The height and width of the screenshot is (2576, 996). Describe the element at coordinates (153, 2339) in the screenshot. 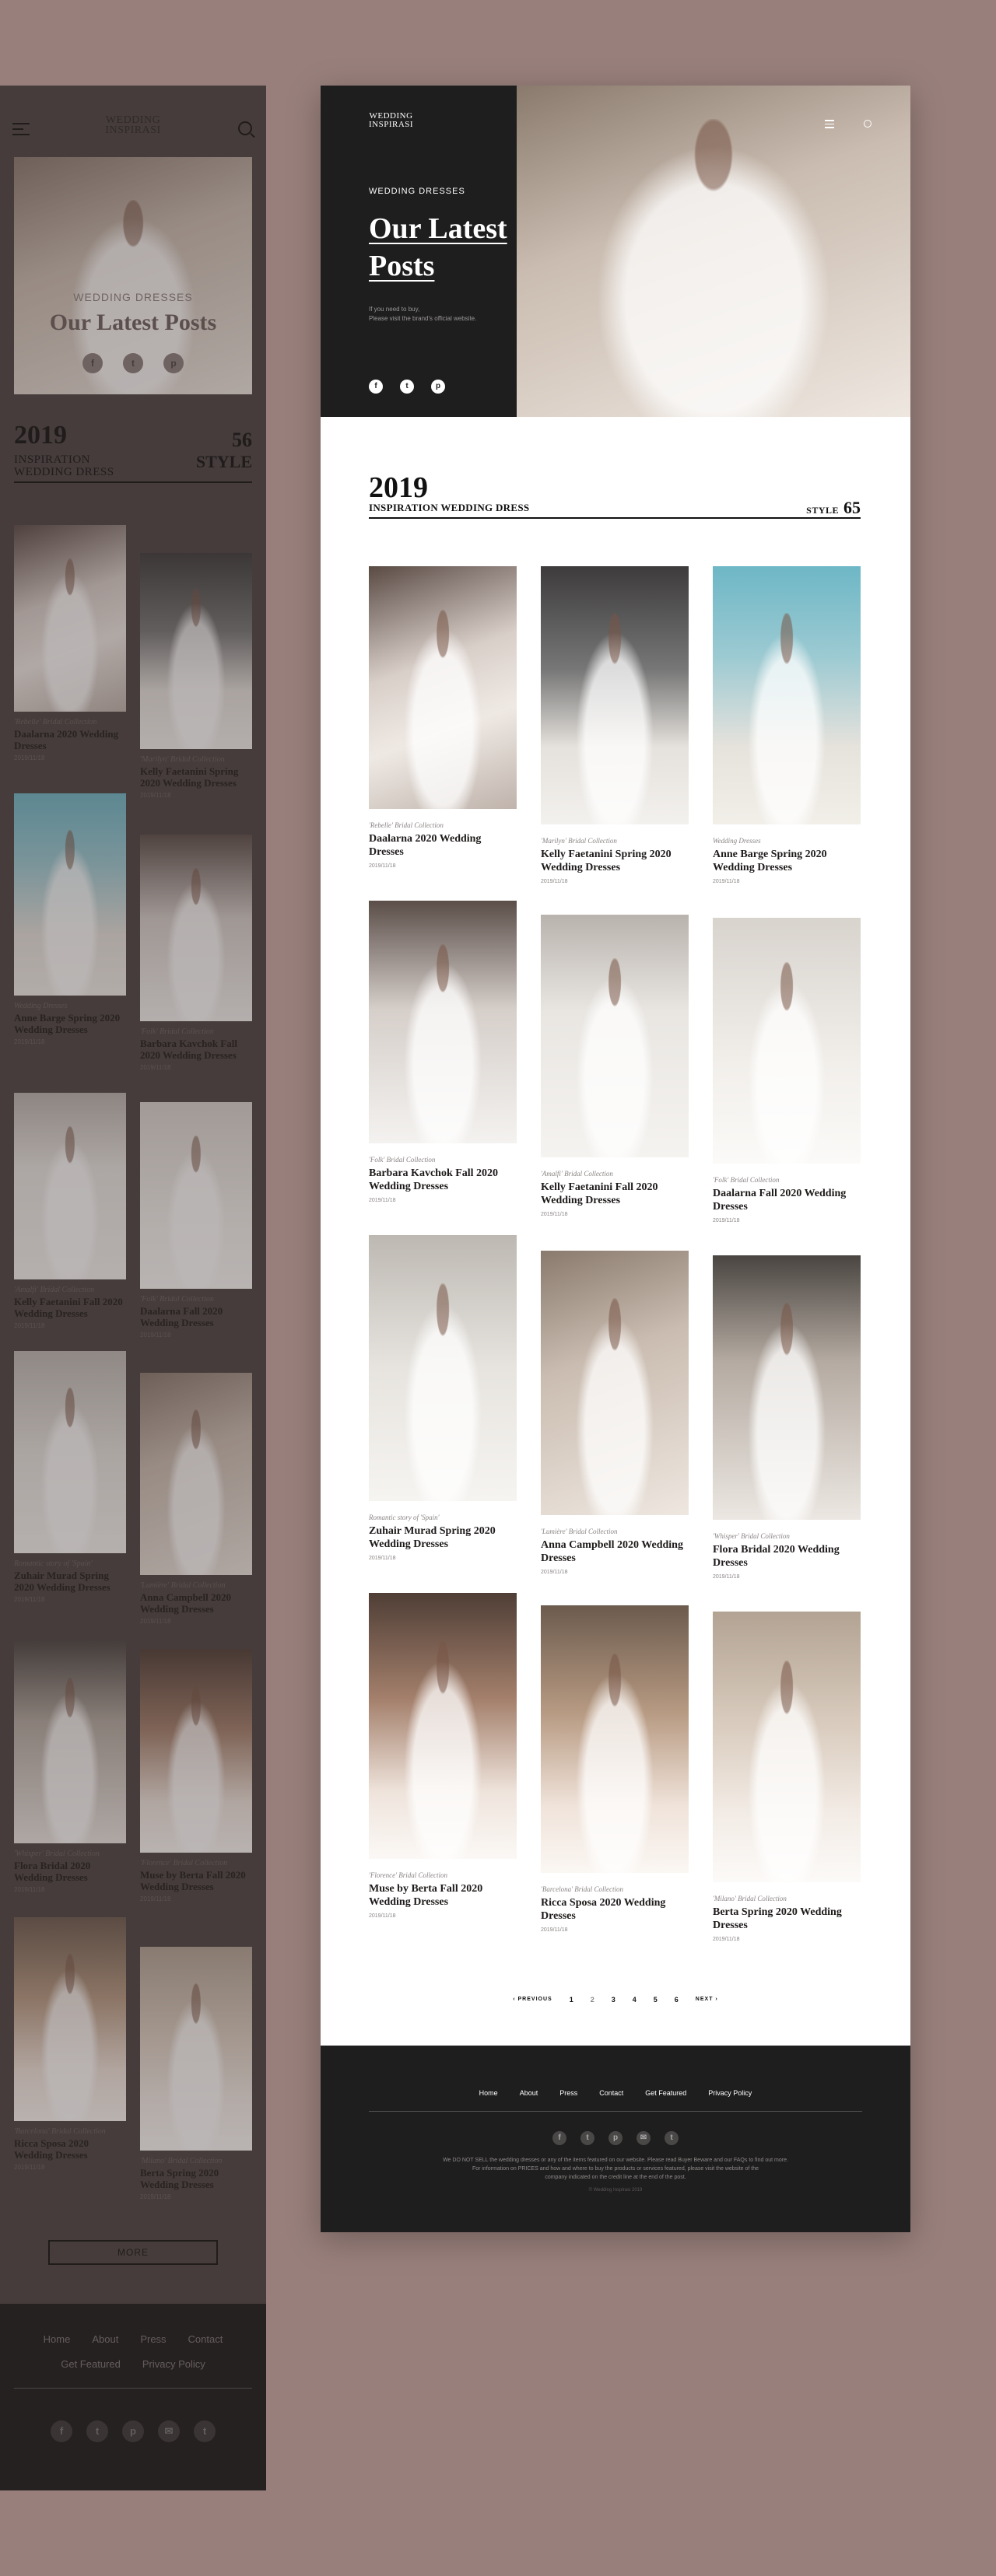

I see `footer-link: Press` at that location.